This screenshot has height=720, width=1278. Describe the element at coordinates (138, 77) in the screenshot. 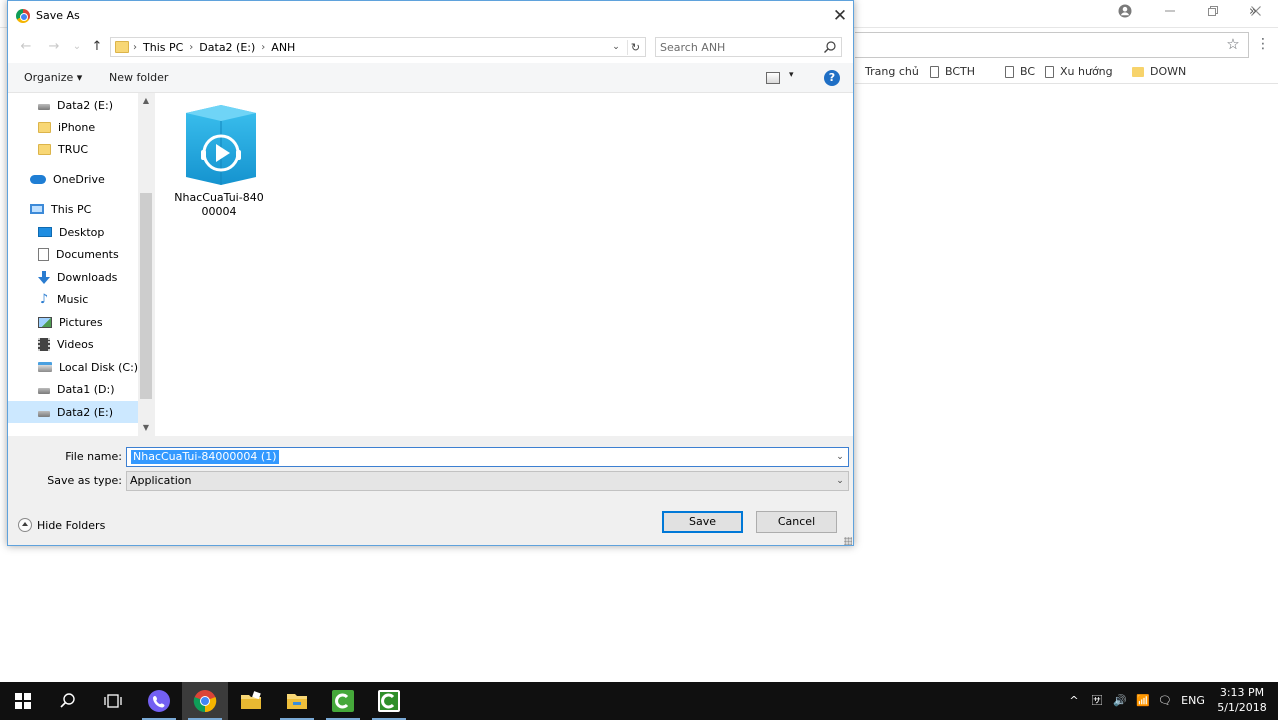

I see `new-folder-button: New folder` at that location.